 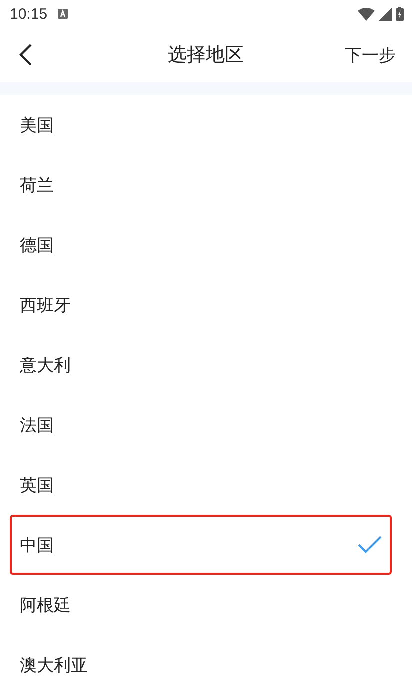 I want to click on region-item: 阿根廷, so click(x=201, y=605).